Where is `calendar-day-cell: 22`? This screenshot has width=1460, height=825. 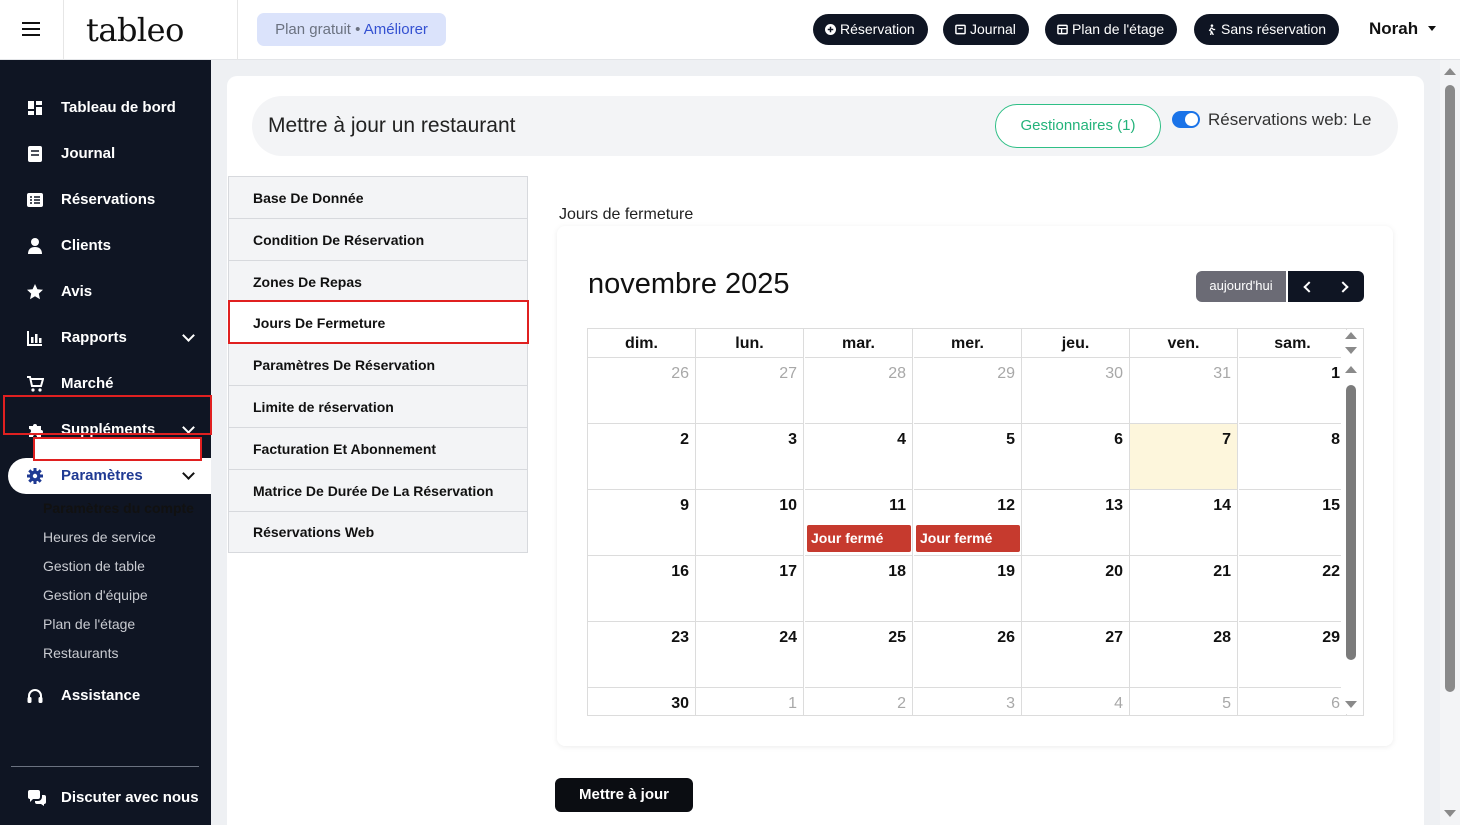
calendar-day-cell: 22 is located at coordinates (1293, 589).